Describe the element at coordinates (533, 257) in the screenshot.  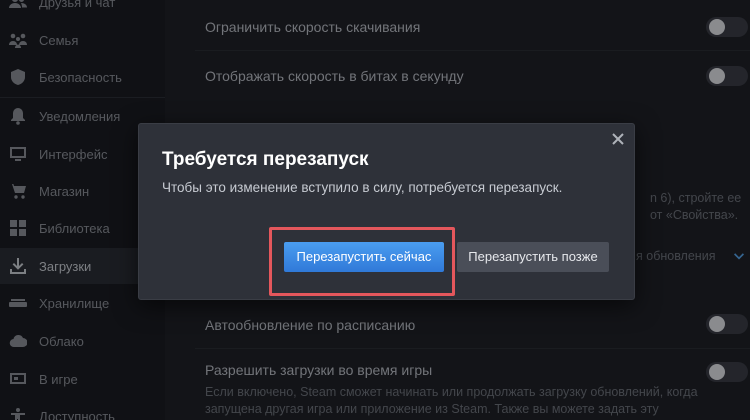
I see `restart-later-button: Перезапустить позже` at that location.